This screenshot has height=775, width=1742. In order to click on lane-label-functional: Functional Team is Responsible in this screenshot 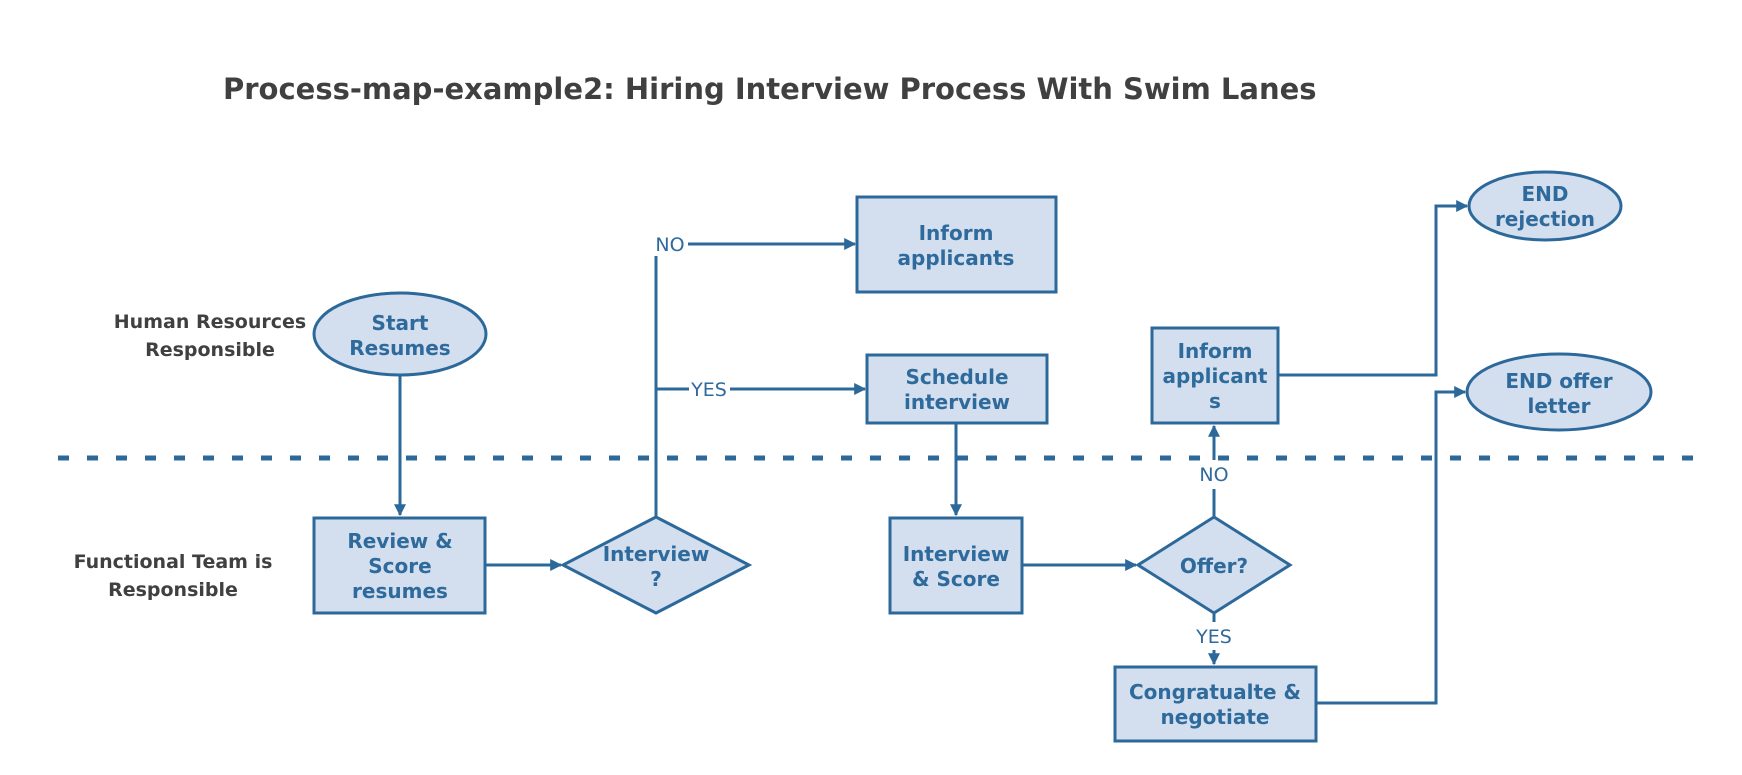, I will do `click(173, 576)`.